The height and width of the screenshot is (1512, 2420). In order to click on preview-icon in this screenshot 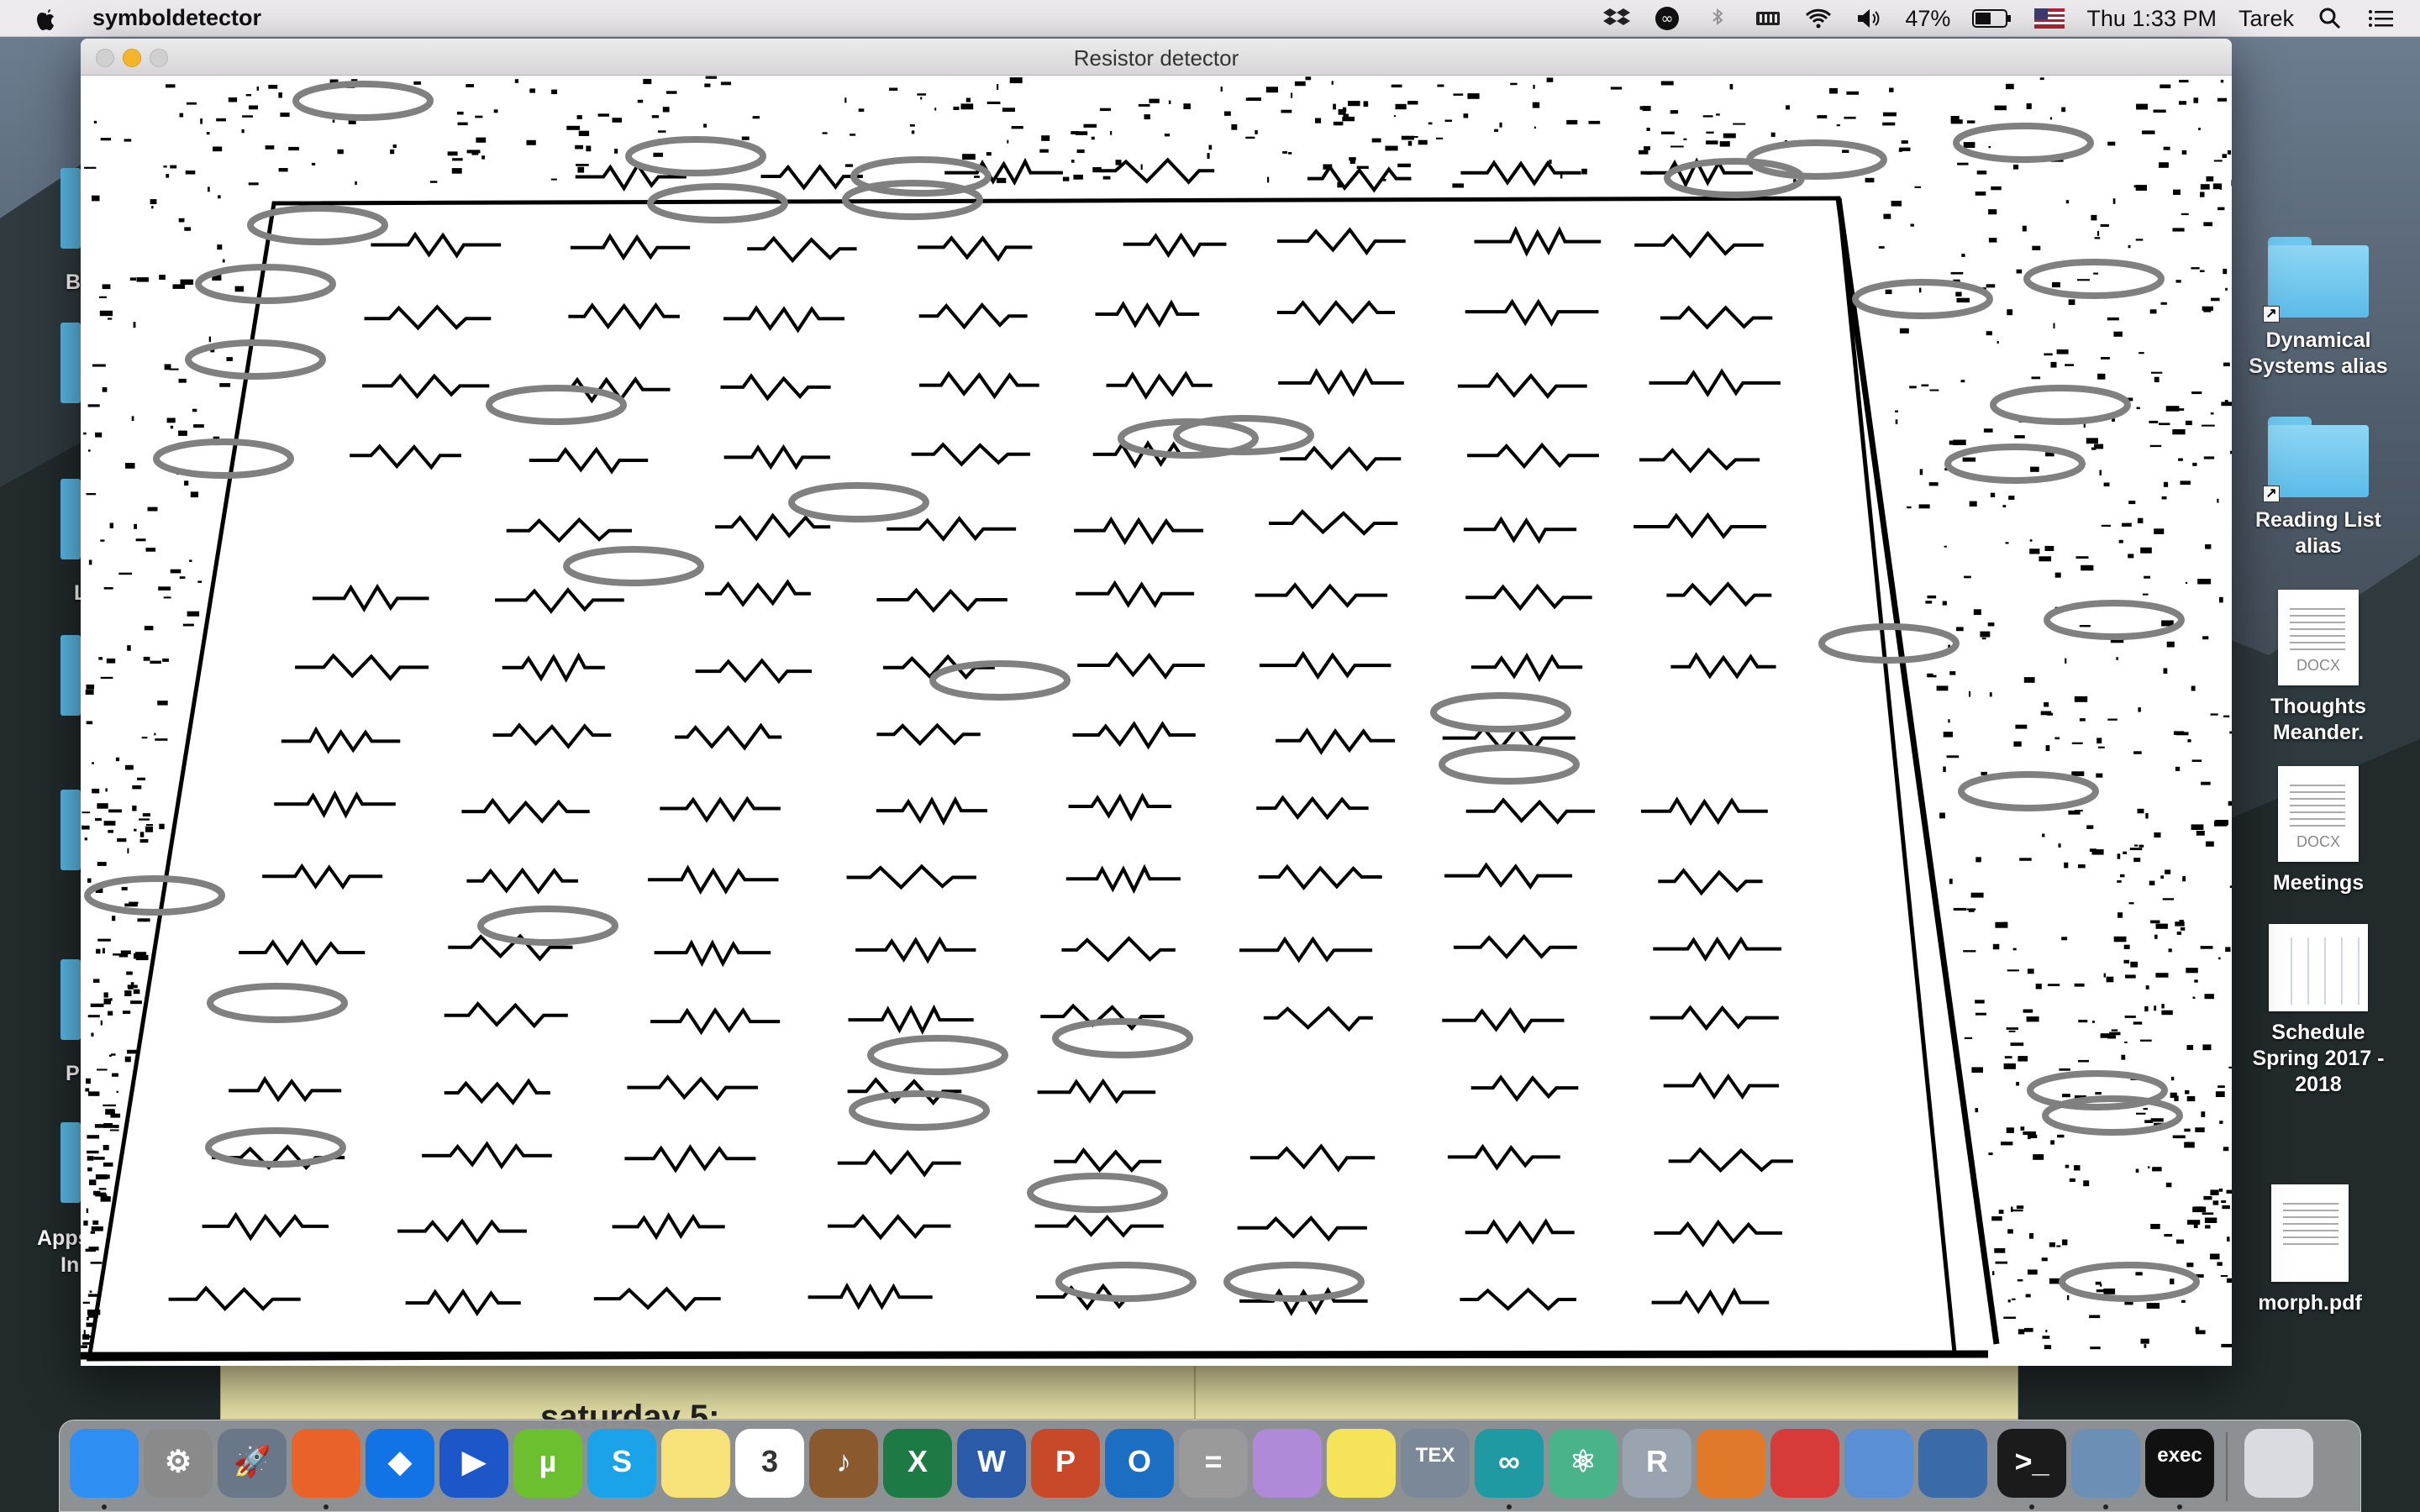, I will do `click(1878, 1463)`.